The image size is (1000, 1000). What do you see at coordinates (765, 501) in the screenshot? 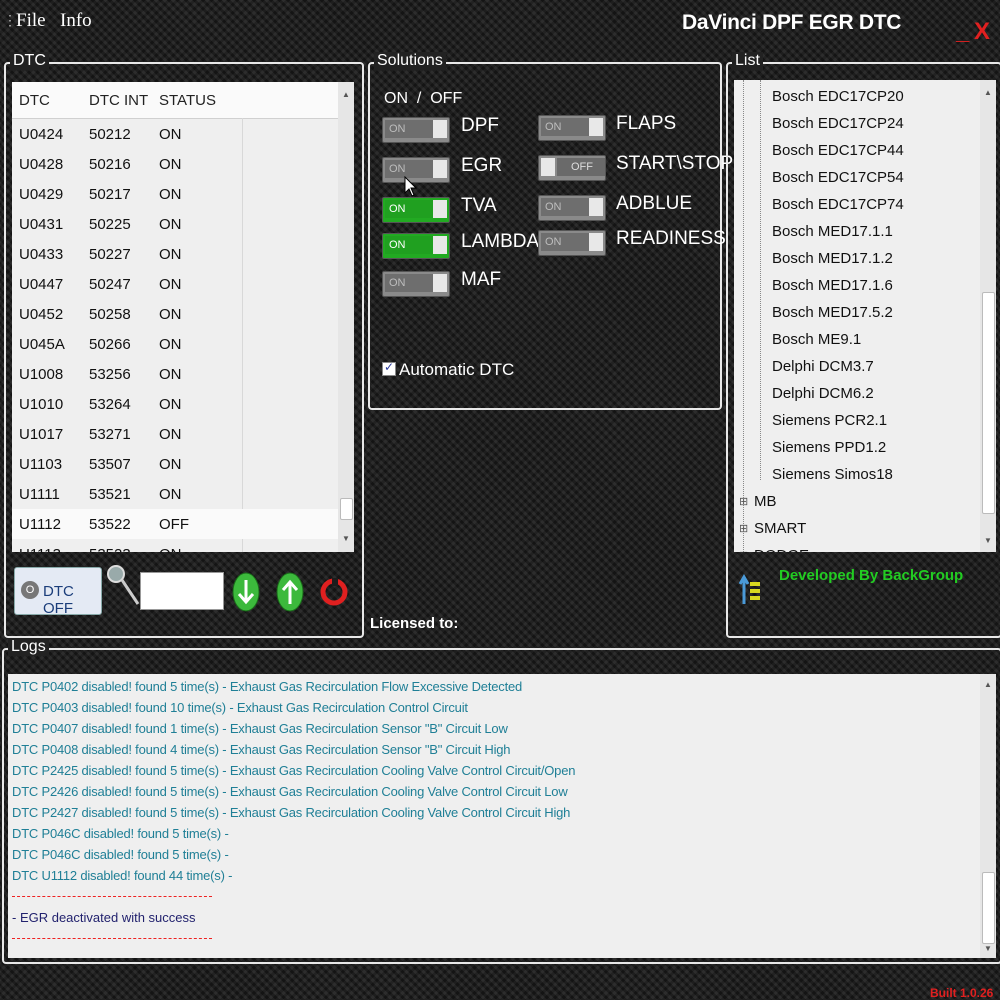
I see `tree-node: MB` at bounding box center [765, 501].